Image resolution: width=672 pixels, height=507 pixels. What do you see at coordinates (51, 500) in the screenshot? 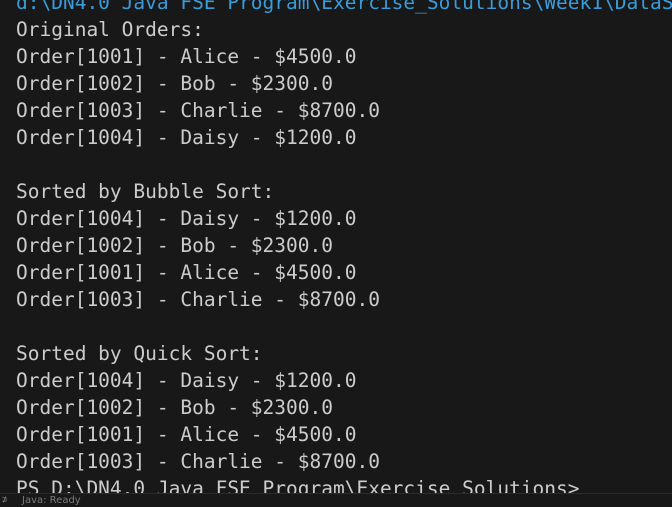
I see `status-hint: Java: Ready` at bounding box center [51, 500].